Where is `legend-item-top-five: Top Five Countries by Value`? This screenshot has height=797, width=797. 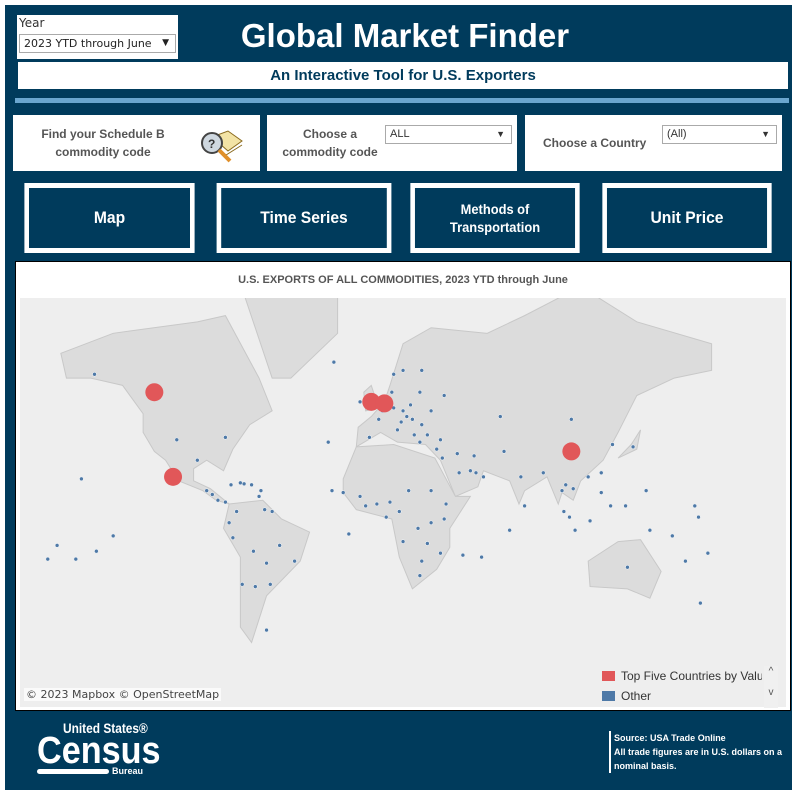 legend-item-top-five: Top Five Countries by Value is located at coordinates (682, 676).